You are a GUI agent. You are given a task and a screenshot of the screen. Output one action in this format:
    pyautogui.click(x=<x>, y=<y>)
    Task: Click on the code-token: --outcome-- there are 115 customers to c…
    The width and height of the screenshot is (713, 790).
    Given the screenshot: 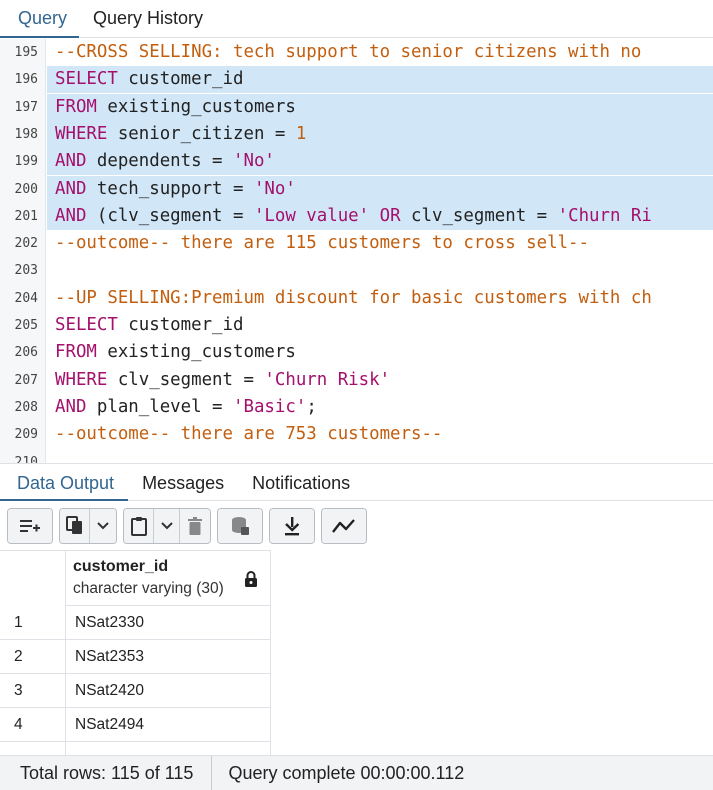 What is the action you would take?
    pyautogui.click(x=322, y=243)
    